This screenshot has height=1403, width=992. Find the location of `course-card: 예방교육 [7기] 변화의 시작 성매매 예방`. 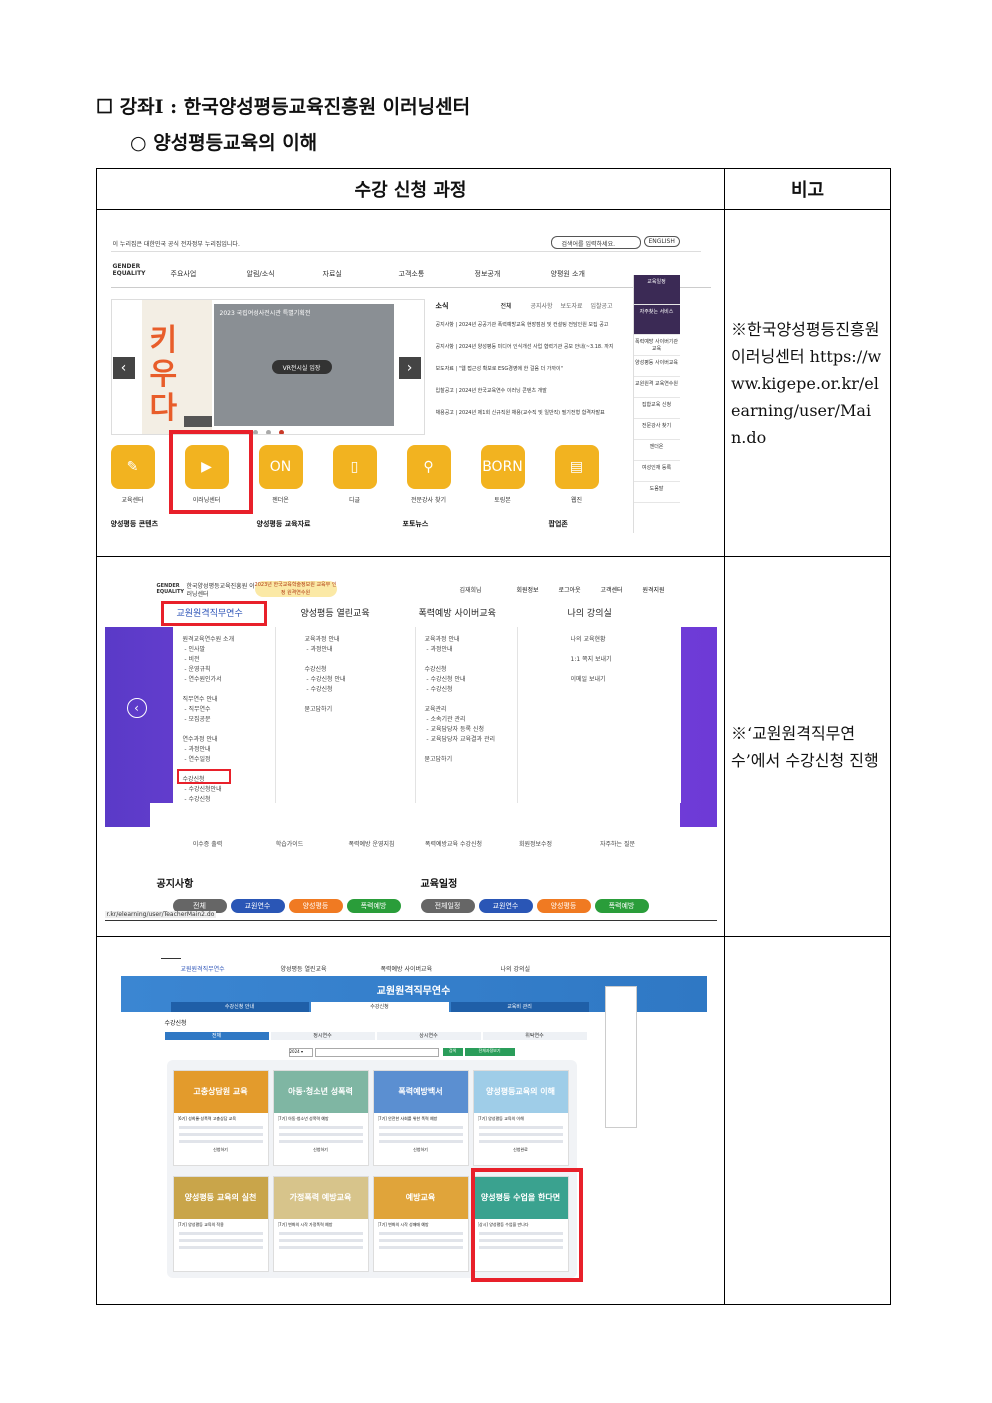

course-card: 예방교육 [7기] 변화의 시작 성매매 예방 is located at coordinates (420, 1223).